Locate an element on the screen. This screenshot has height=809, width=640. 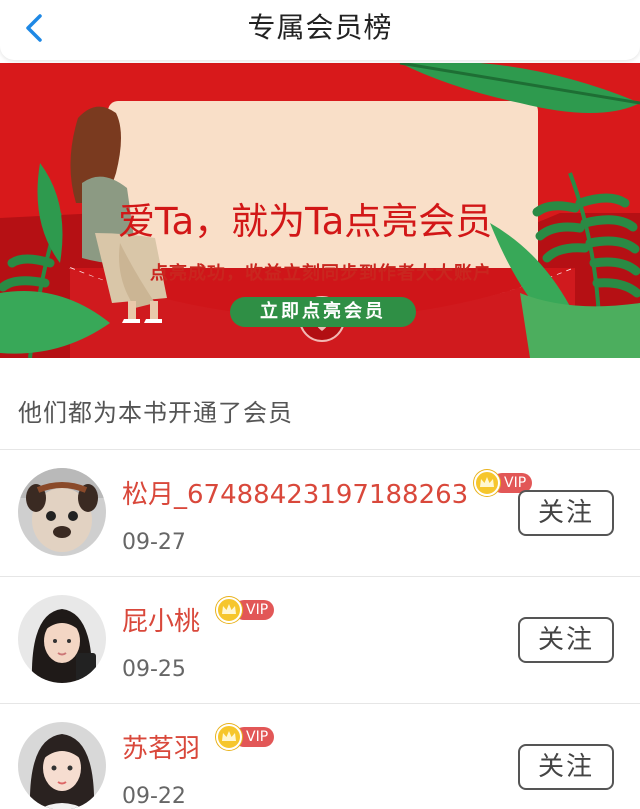
light-up-membership-button: 立即点亮会员 is located at coordinates (323, 312).